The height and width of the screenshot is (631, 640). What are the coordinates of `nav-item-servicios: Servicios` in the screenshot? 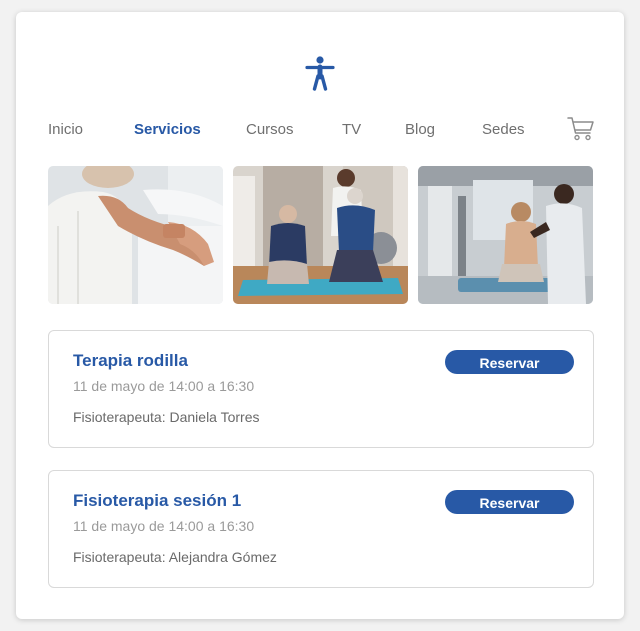 It's located at (167, 129).